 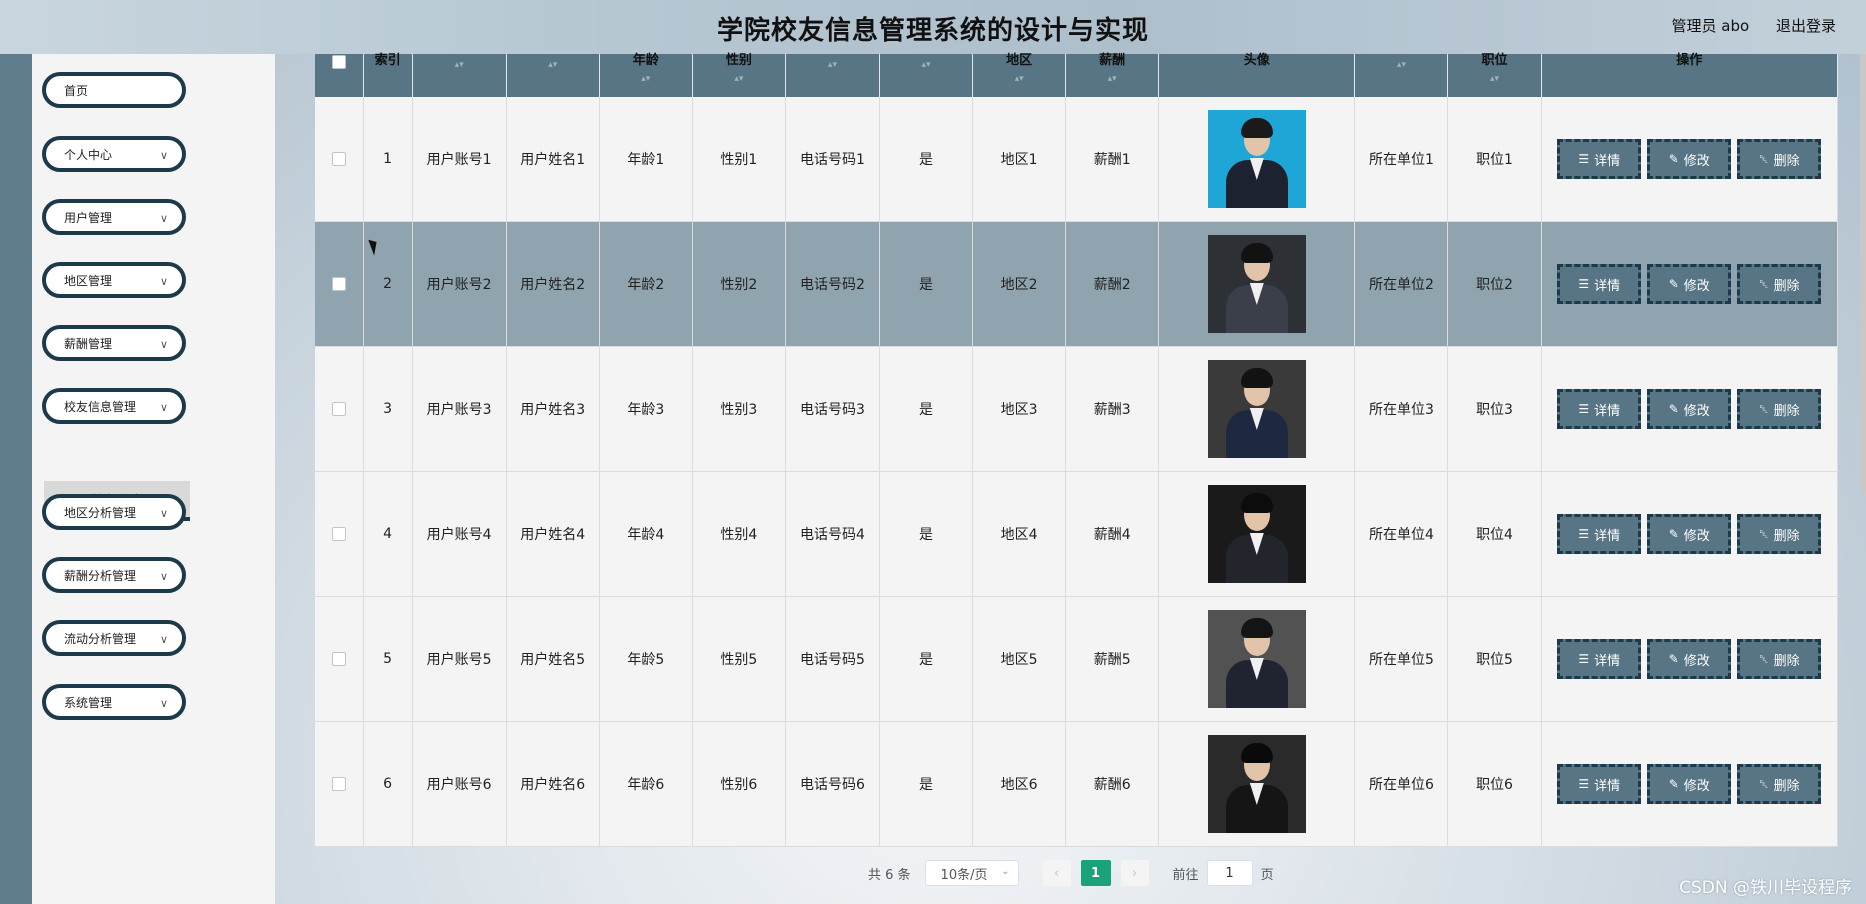 I want to click on column-header: 职位 ▴▾, so click(x=1494, y=75).